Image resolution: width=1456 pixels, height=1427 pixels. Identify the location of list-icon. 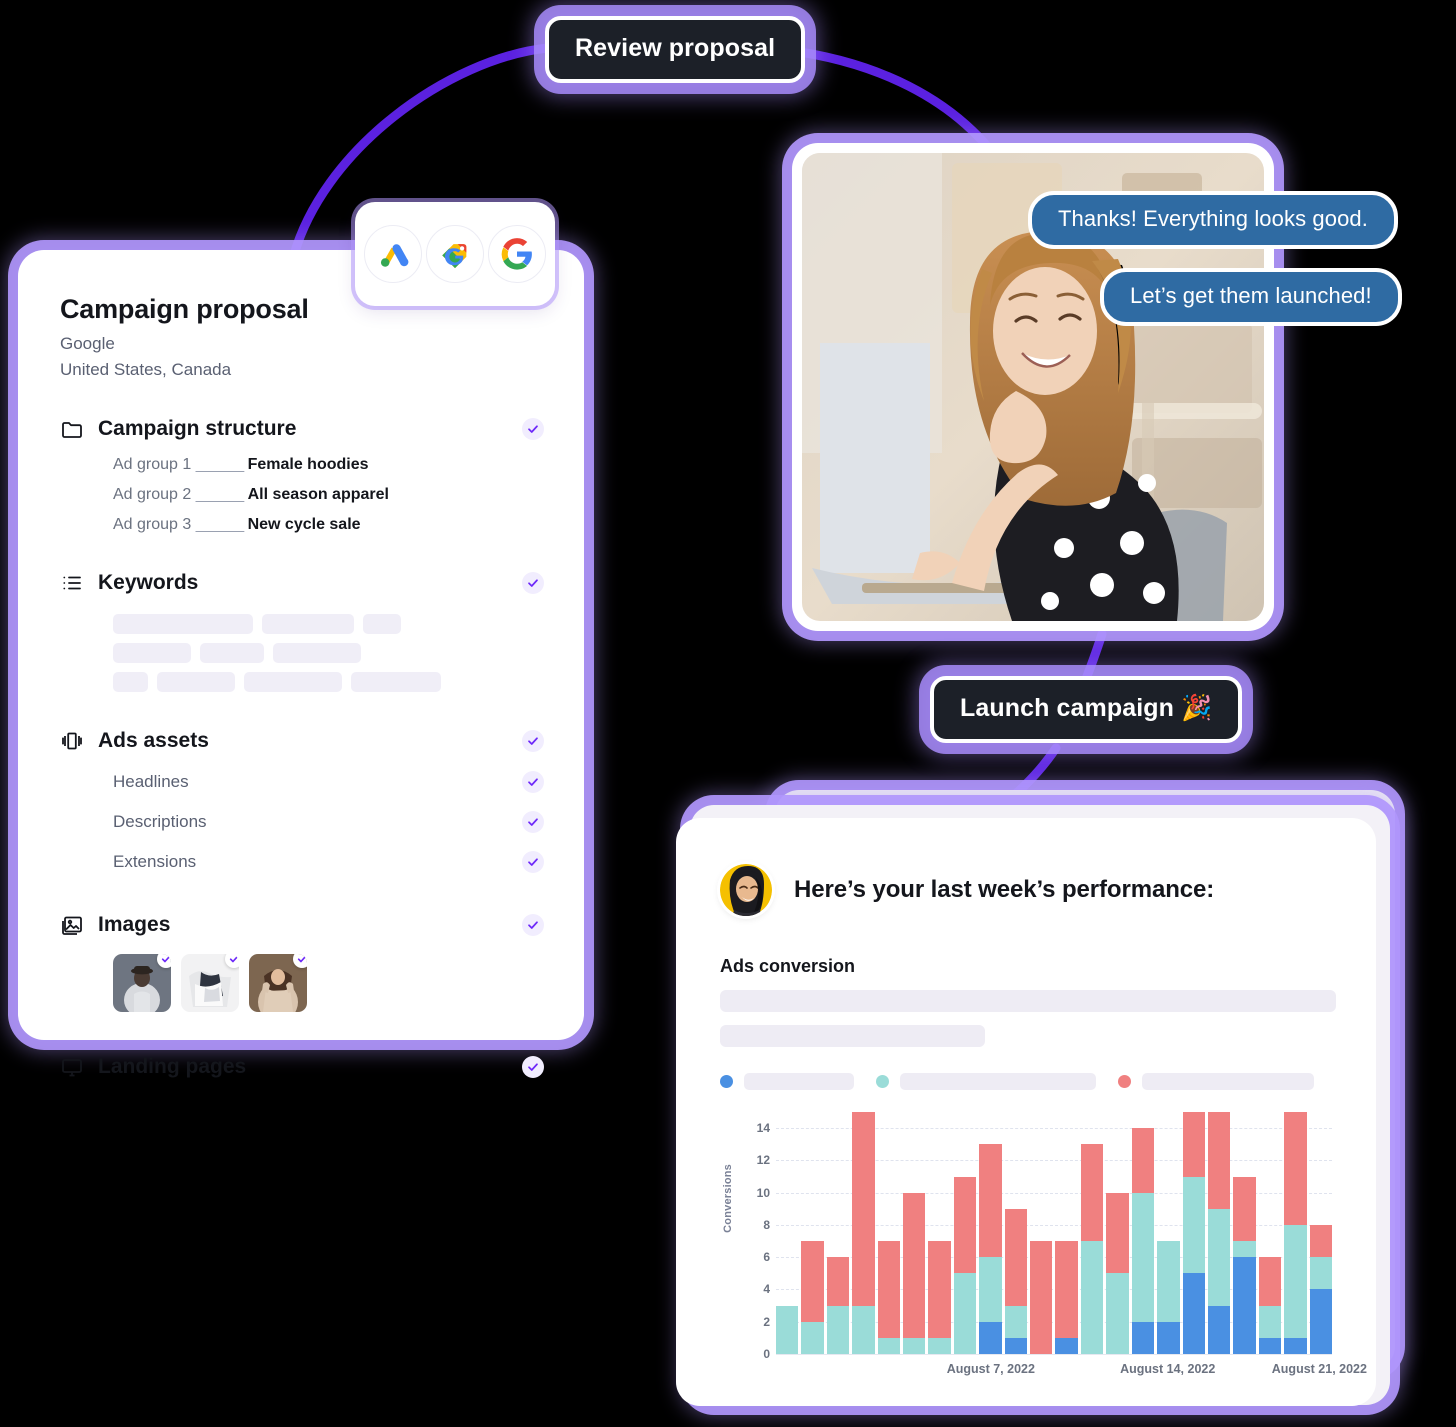
(72, 583).